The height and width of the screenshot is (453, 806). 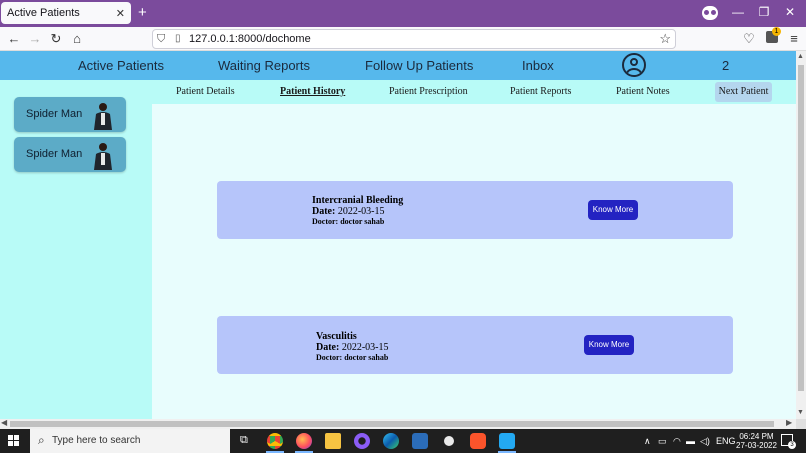 What do you see at coordinates (264, 65) in the screenshot?
I see `nav-waiting-reports: Waiting Reports` at bounding box center [264, 65].